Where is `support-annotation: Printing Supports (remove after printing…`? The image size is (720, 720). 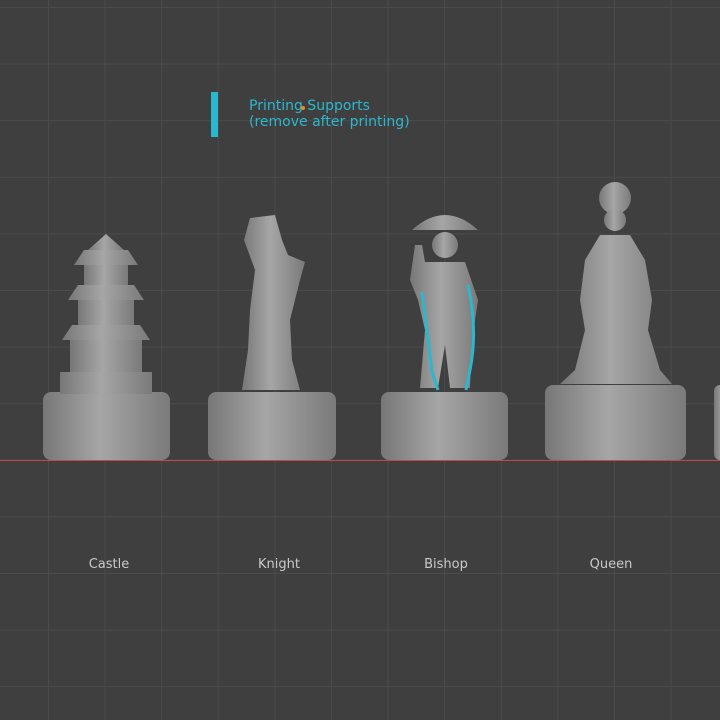 support-annotation: Printing Supports (remove after printing… is located at coordinates (329, 114).